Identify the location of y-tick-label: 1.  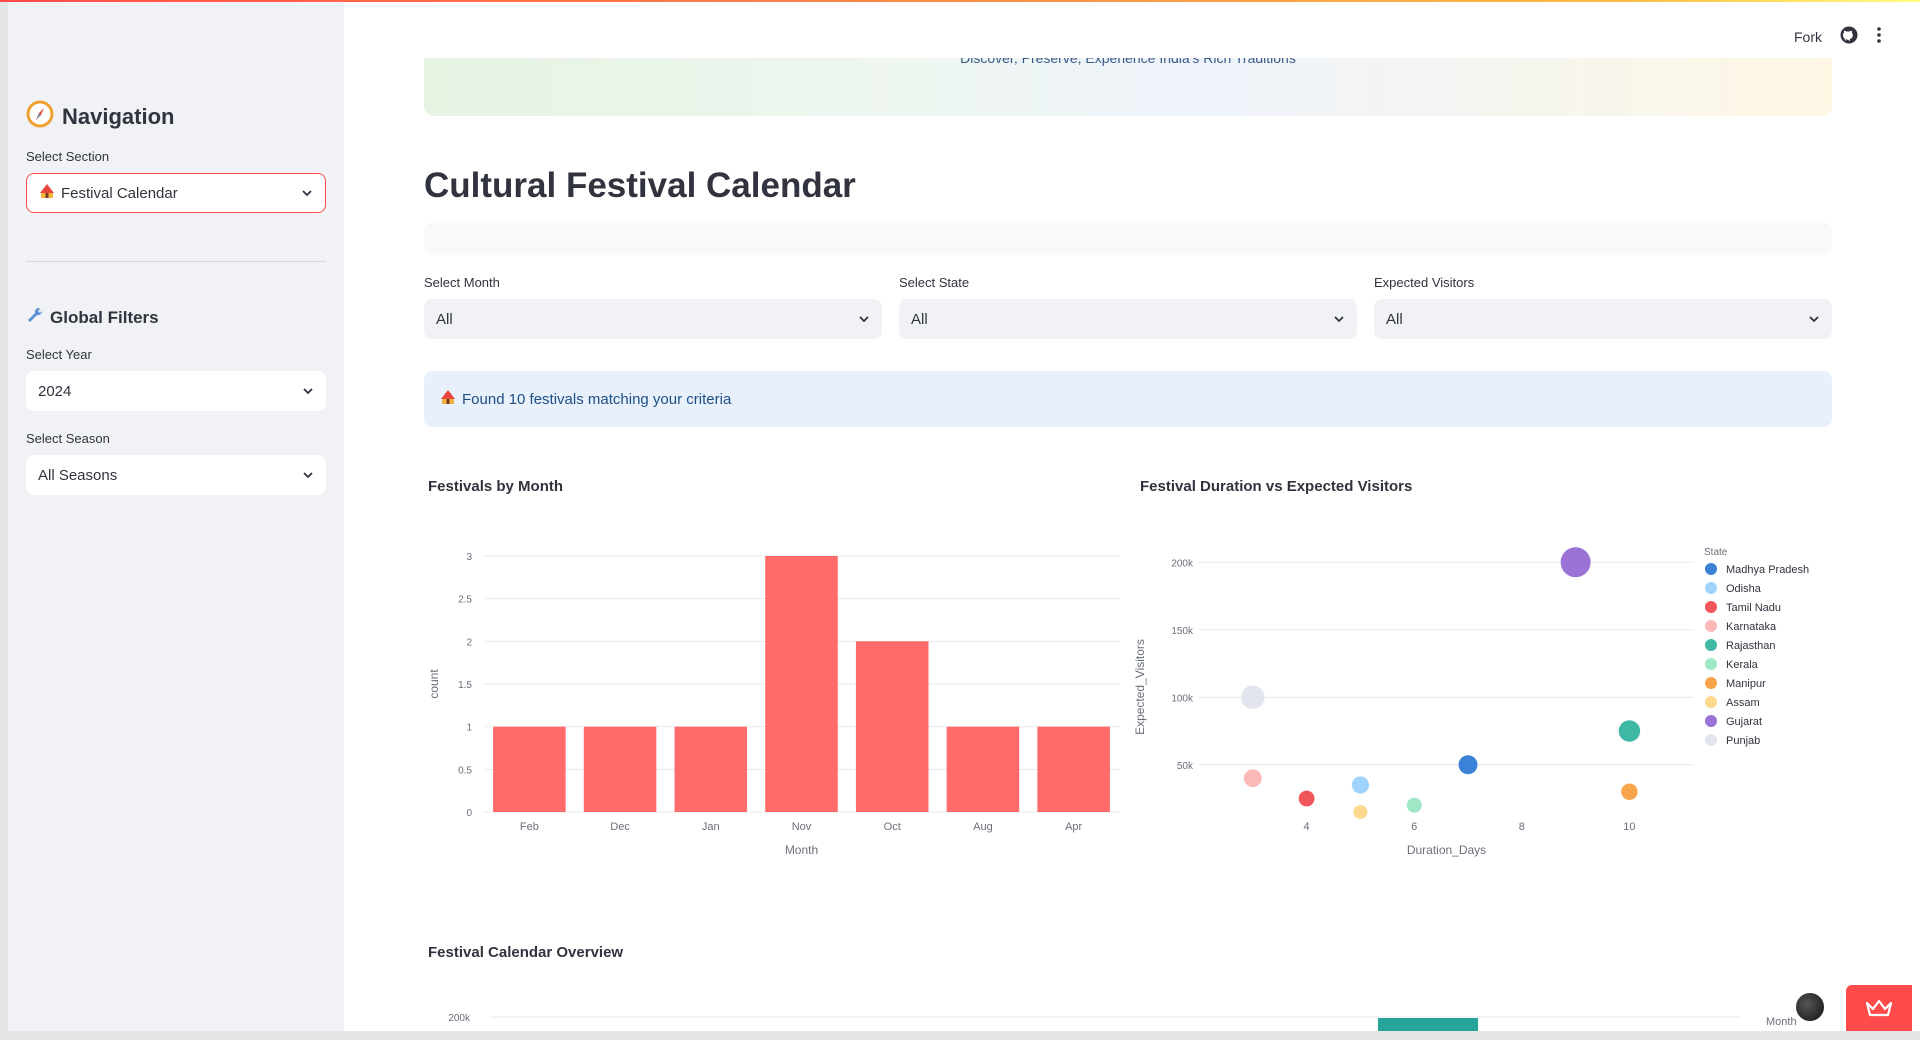
(469, 728).